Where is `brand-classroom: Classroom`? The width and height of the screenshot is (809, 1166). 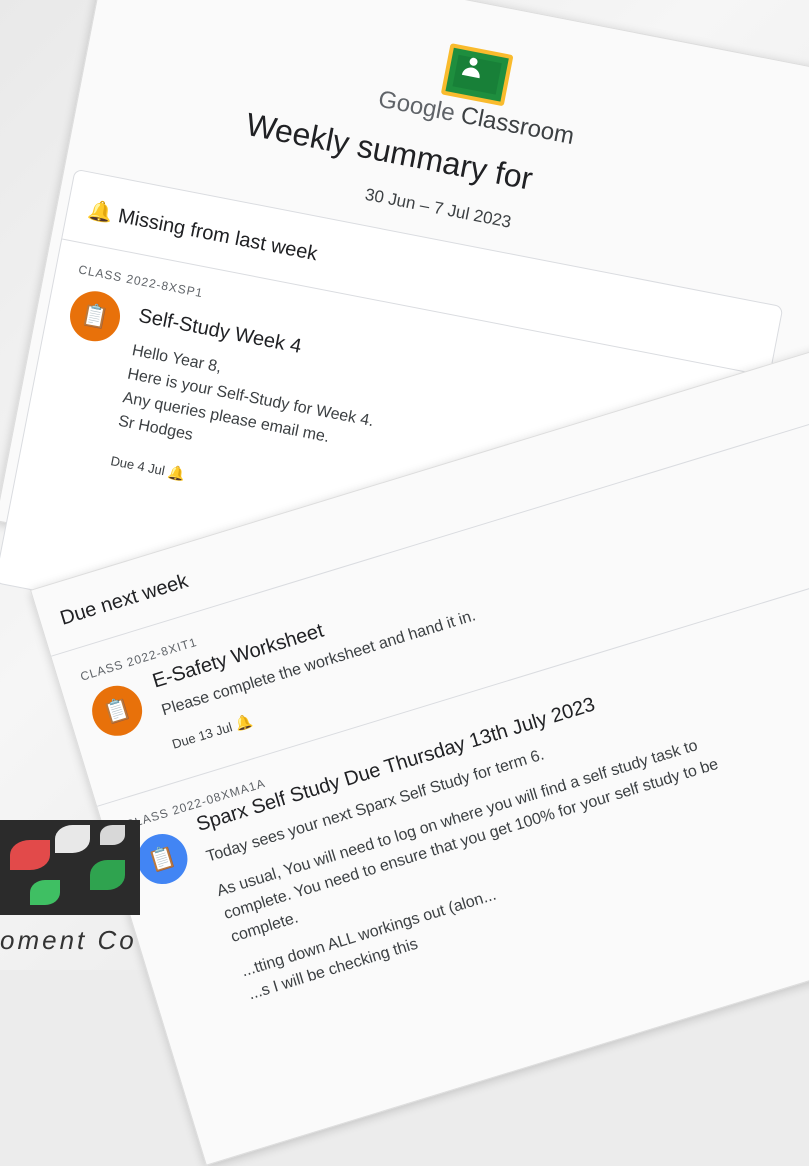 brand-classroom: Classroom is located at coordinates (517, 126).